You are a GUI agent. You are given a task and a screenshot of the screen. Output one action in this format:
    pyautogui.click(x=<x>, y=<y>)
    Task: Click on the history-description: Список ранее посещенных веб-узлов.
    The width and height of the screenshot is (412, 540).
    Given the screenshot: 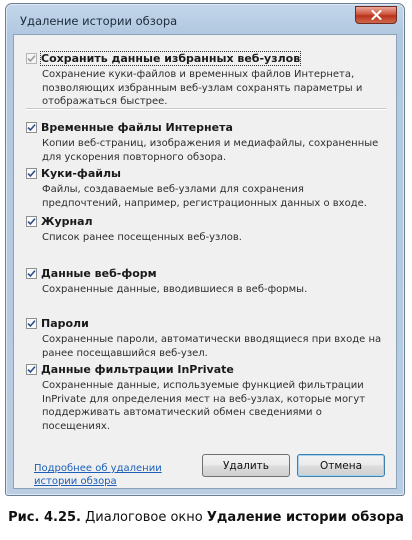 What is the action you would take?
    pyautogui.click(x=142, y=237)
    